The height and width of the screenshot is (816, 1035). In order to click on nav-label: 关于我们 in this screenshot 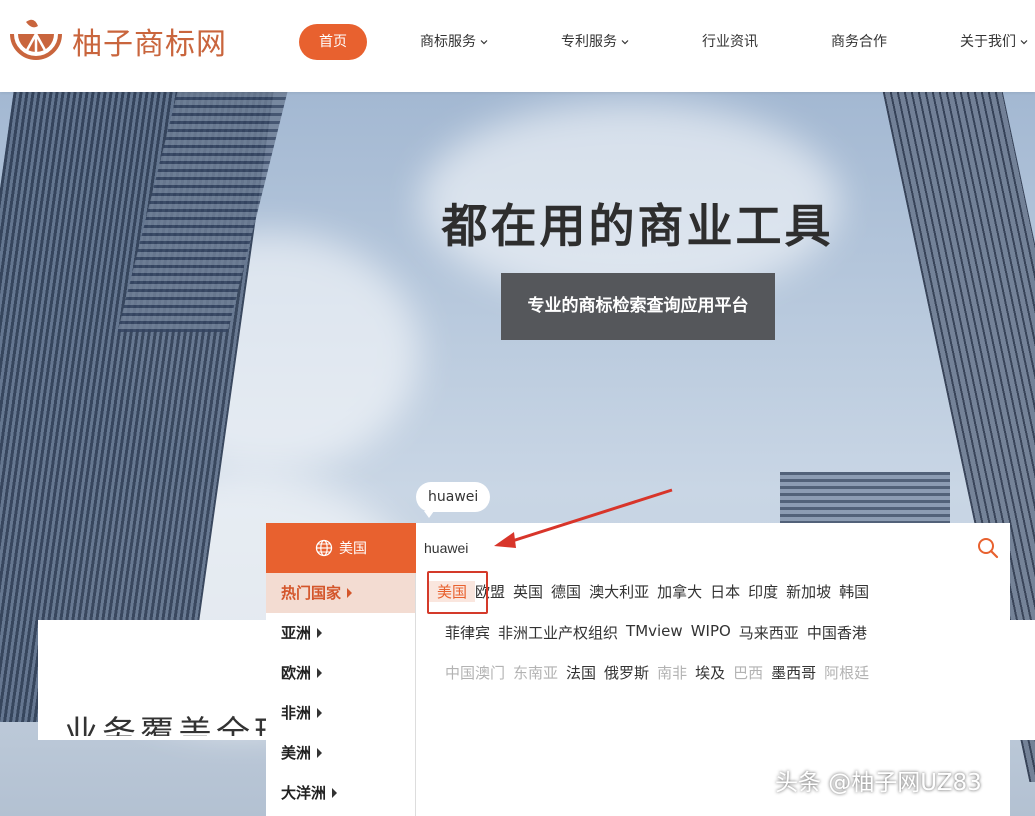, I will do `click(988, 42)`.